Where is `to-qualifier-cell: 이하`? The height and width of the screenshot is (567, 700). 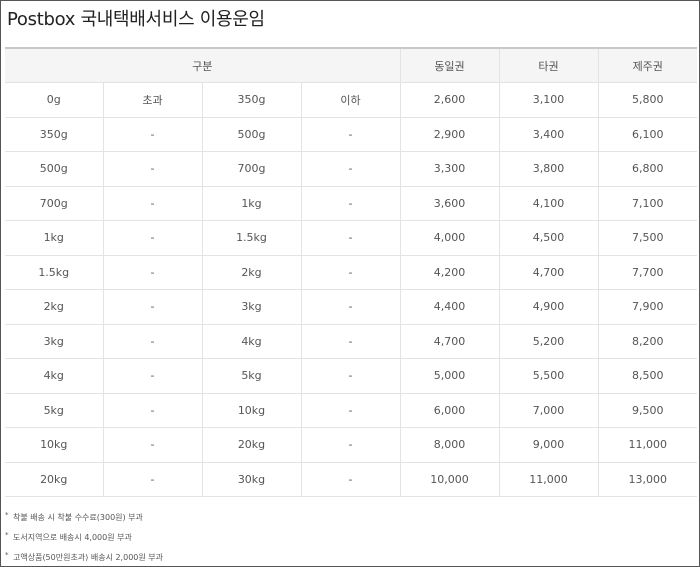
to-qualifier-cell: 이하 is located at coordinates (350, 100).